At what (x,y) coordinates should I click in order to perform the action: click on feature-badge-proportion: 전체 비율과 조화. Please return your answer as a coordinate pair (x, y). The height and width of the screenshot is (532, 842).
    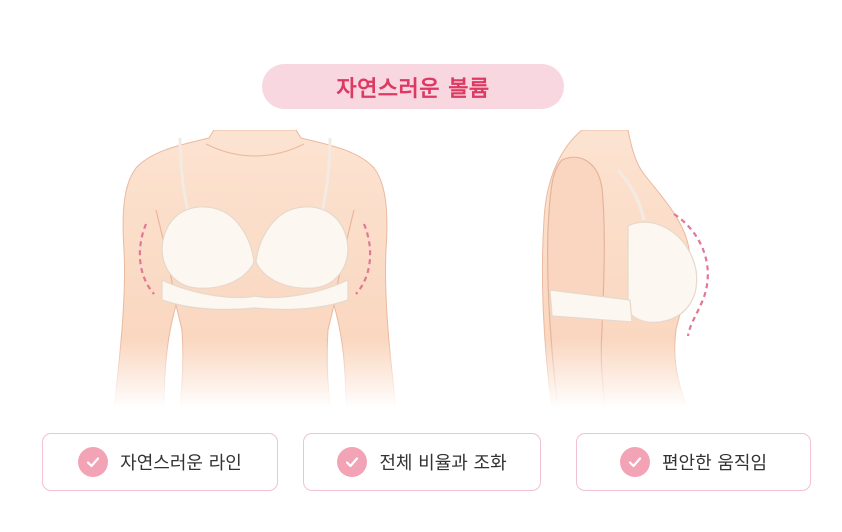
    Looking at the image, I should click on (422, 462).